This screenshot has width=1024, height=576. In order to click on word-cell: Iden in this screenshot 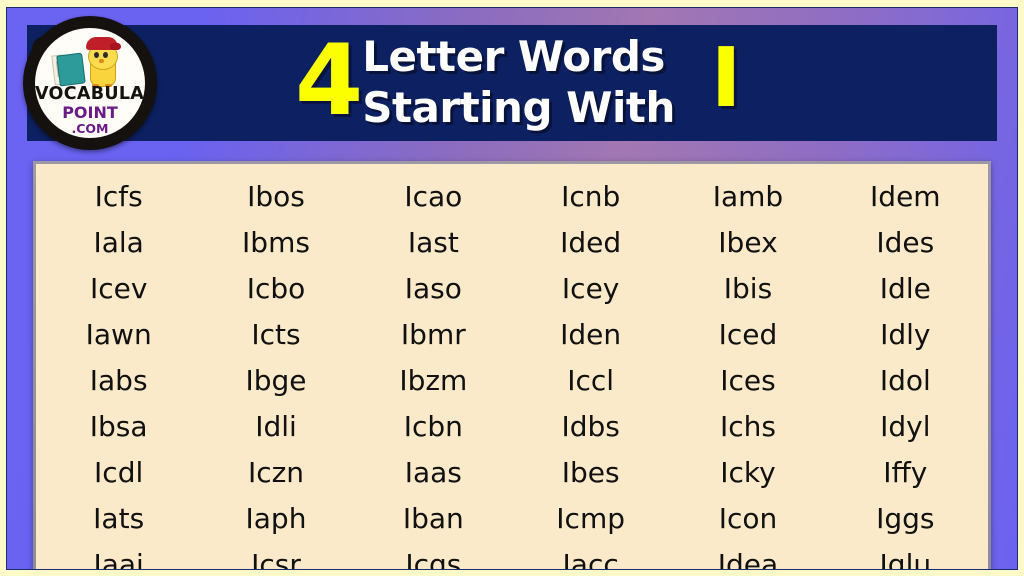, I will do `click(591, 334)`.